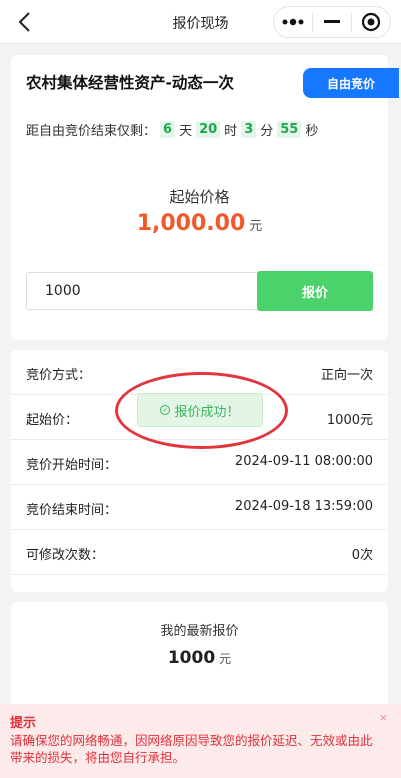  I want to click on detail-label: 竞价结束时间：, so click(72, 510).